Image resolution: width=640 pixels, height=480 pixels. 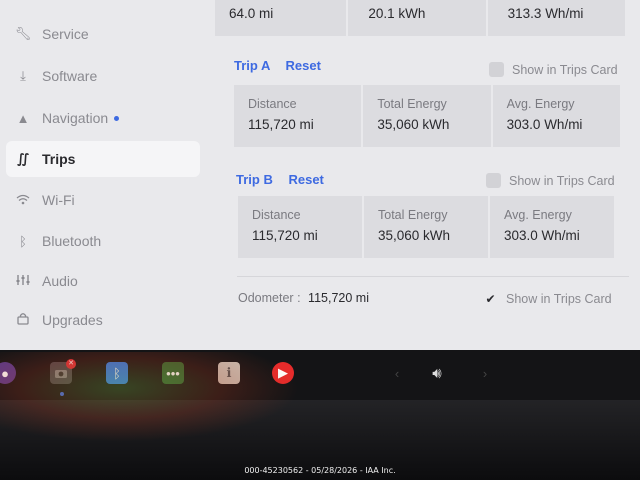 What do you see at coordinates (59, 159) in the screenshot?
I see `sidebar-item-label: Trips` at bounding box center [59, 159].